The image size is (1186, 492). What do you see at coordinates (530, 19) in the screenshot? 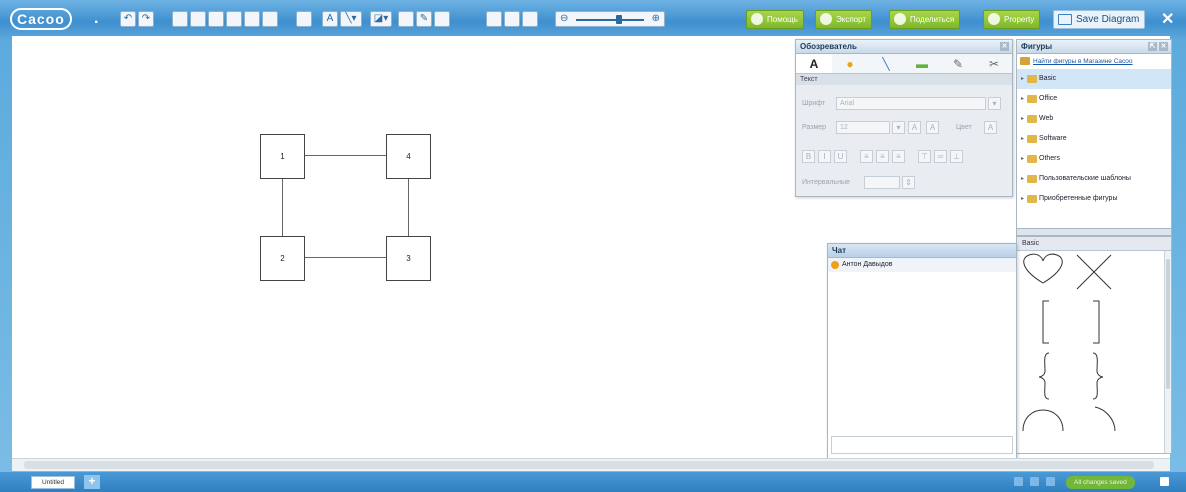
I see `align-icon` at bounding box center [530, 19].